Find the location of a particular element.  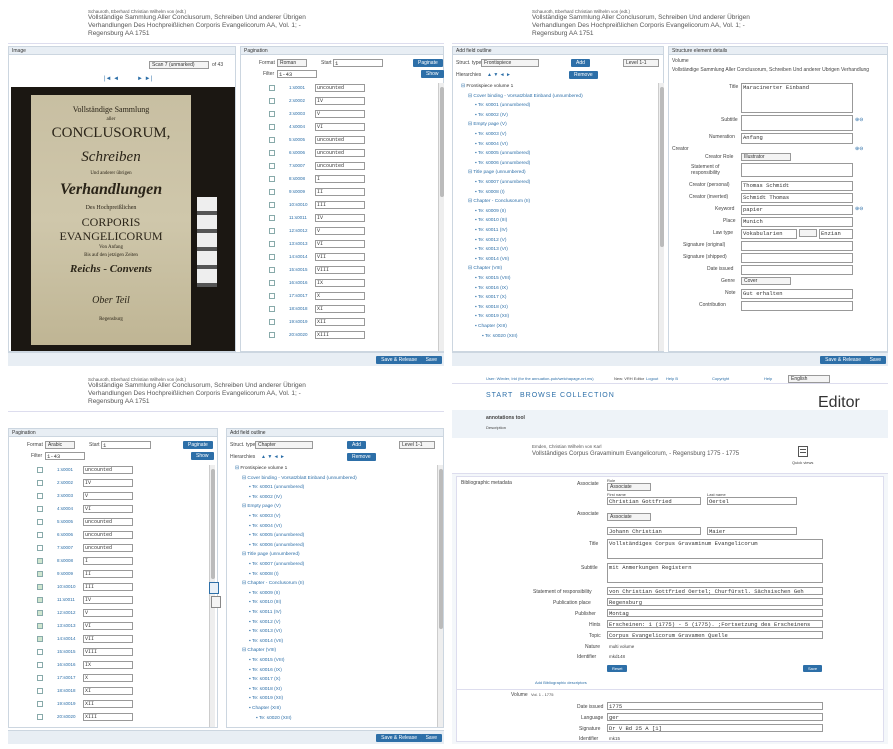

first-name-field: Christian Gottfried is located at coordinates (654, 501).